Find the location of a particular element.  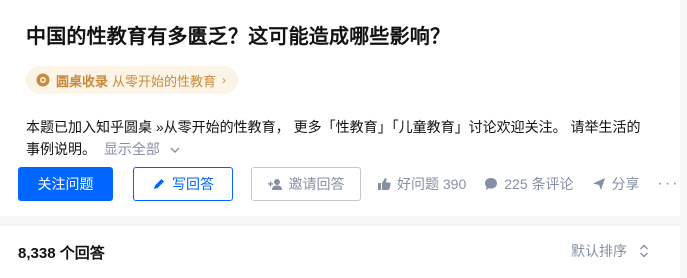

roundtable-icon is located at coordinates (43, 80).